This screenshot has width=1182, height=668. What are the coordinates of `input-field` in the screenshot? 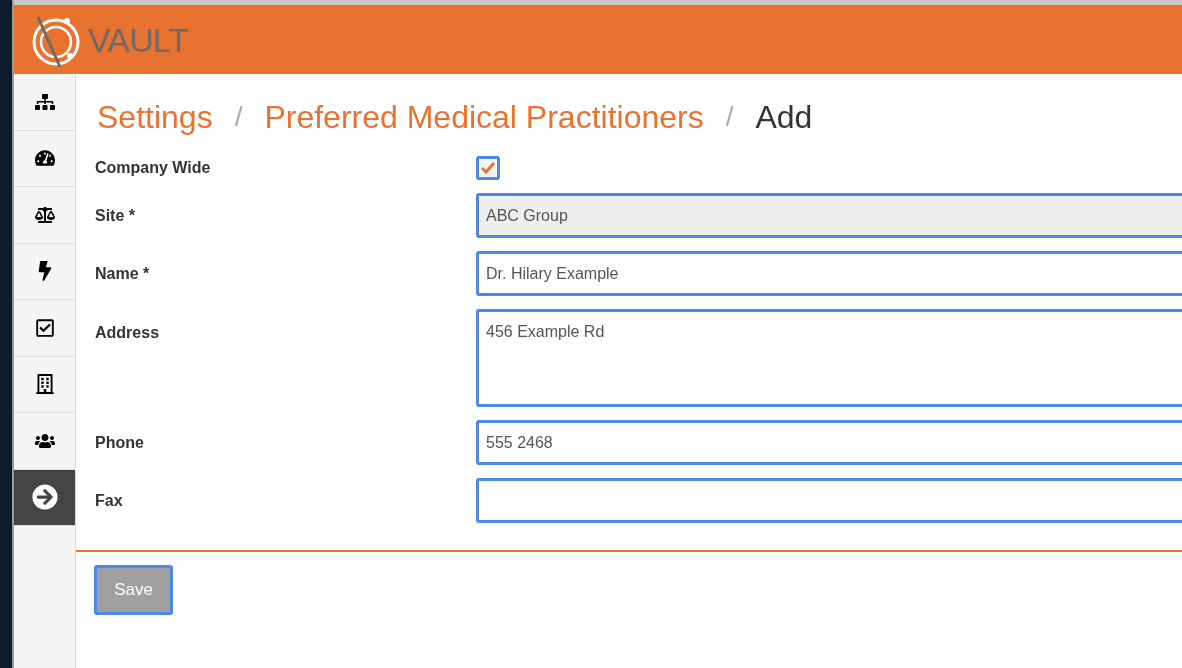 It's located at (829, 500).